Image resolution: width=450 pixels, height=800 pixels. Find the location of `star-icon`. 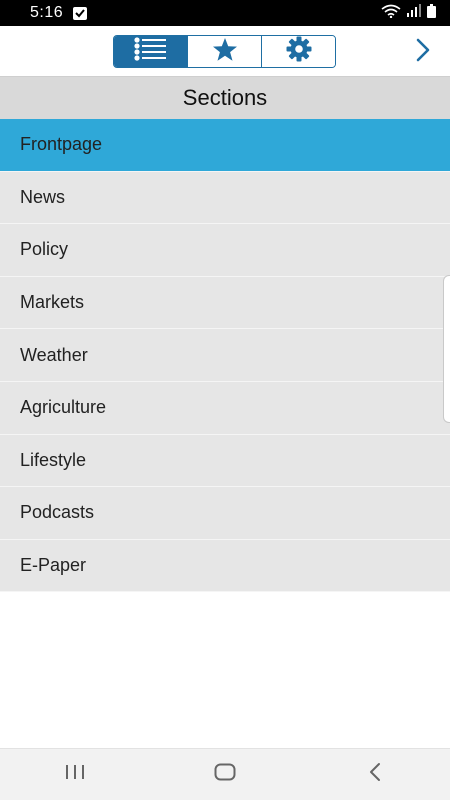

star-icon is located at coordinates (225, 52).